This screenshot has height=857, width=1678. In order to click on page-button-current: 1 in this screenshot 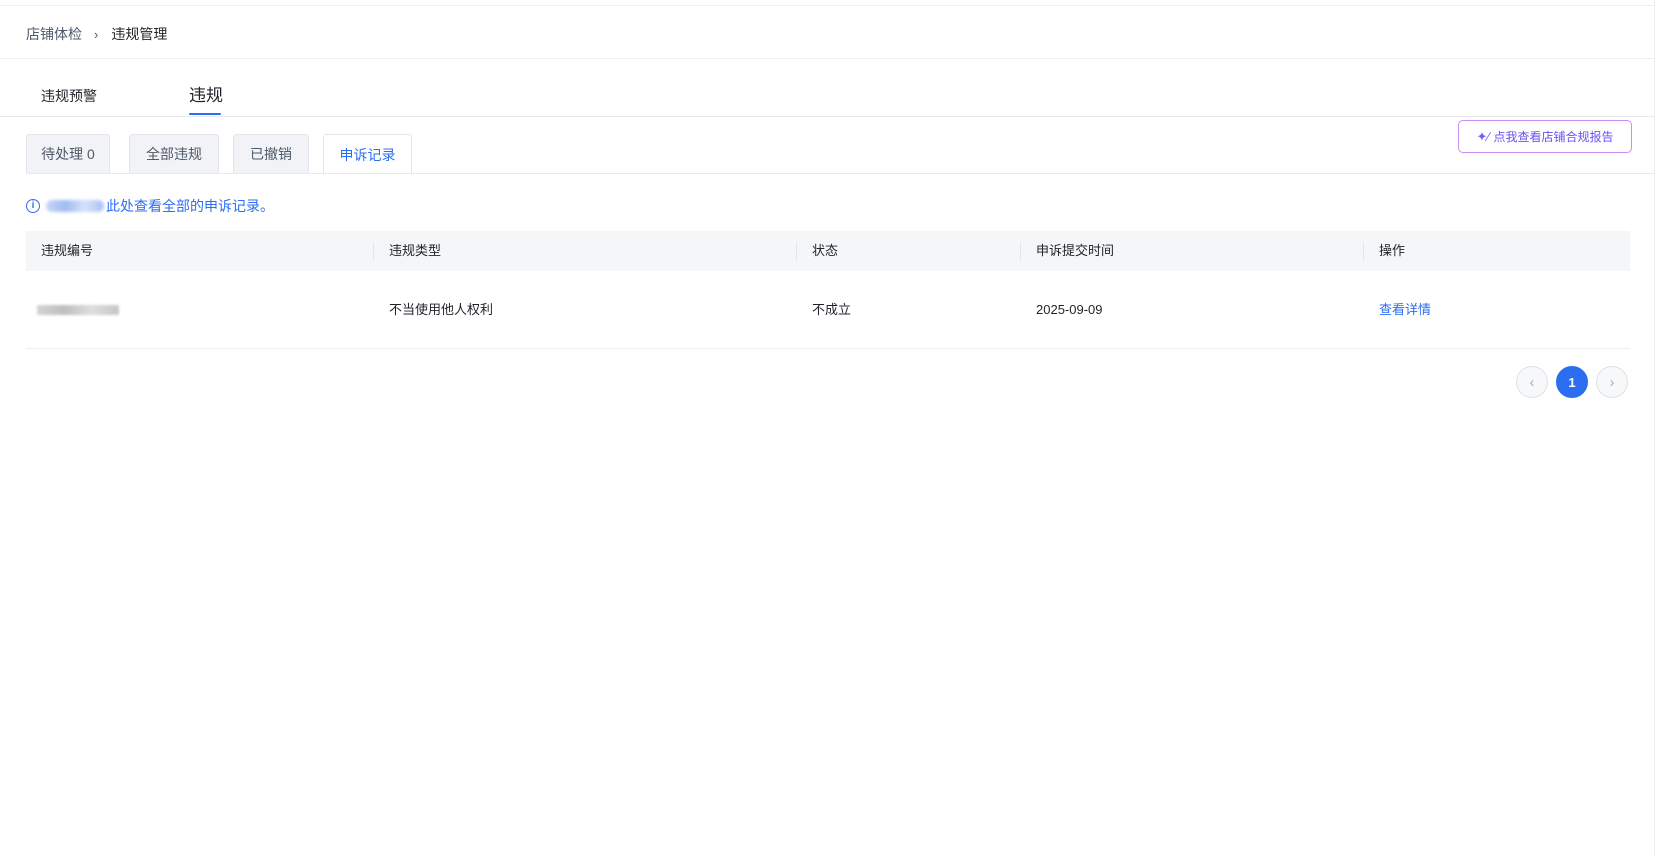, I will do `click(1572, 382)`.